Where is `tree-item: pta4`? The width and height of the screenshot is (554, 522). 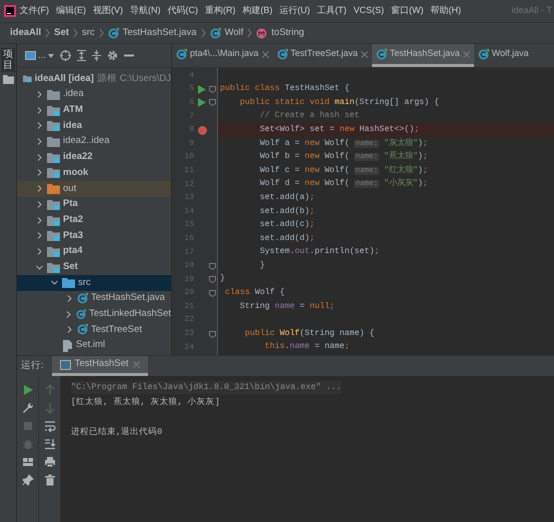
tree-item: pta4 is located at coordinates (73, 251).